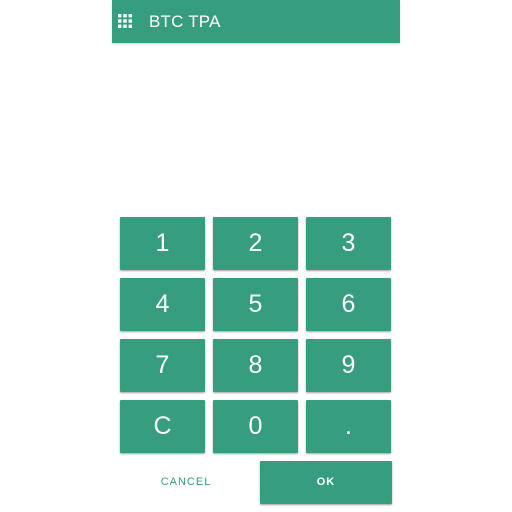 The height and width of the screenshot is (512, 512). I want to click on ok-button: OK, so click(326, 482).